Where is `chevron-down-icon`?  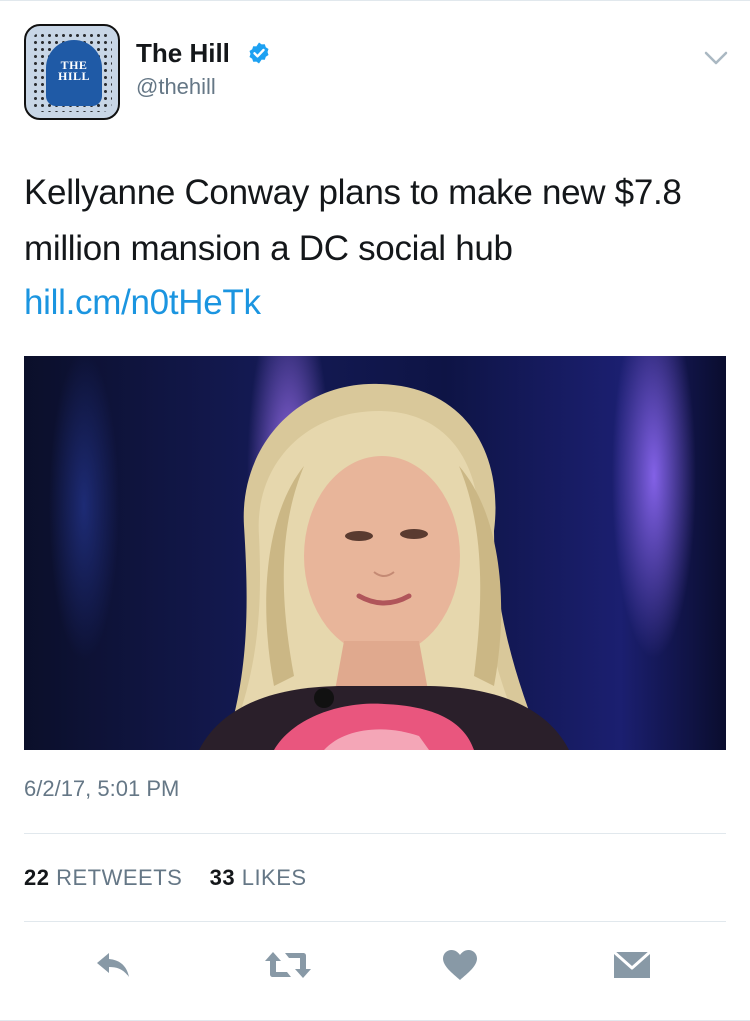 chevron-down-icon is located at coordinates (716, 58).